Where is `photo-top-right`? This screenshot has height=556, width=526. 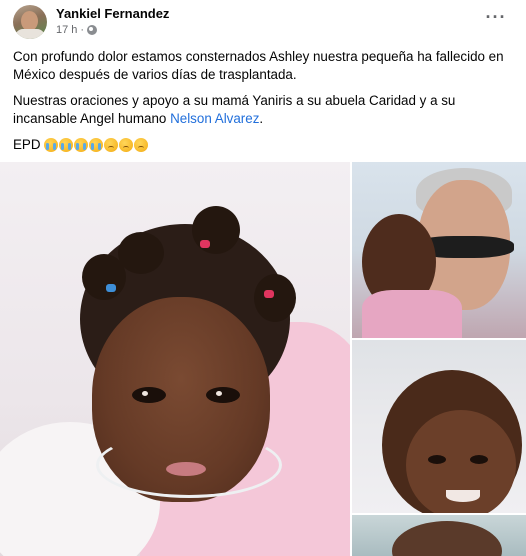
photo-top-right is located at coordinates (439, 250).